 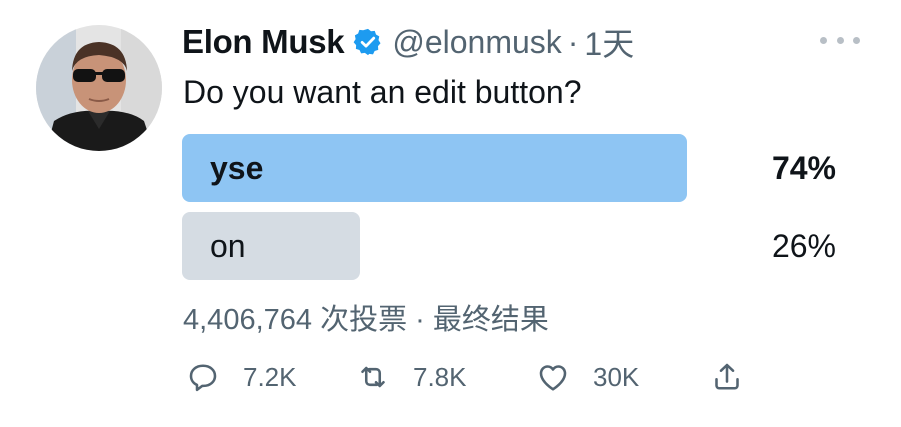 I want to click on more-options-icon, so click(x=840, y=40).